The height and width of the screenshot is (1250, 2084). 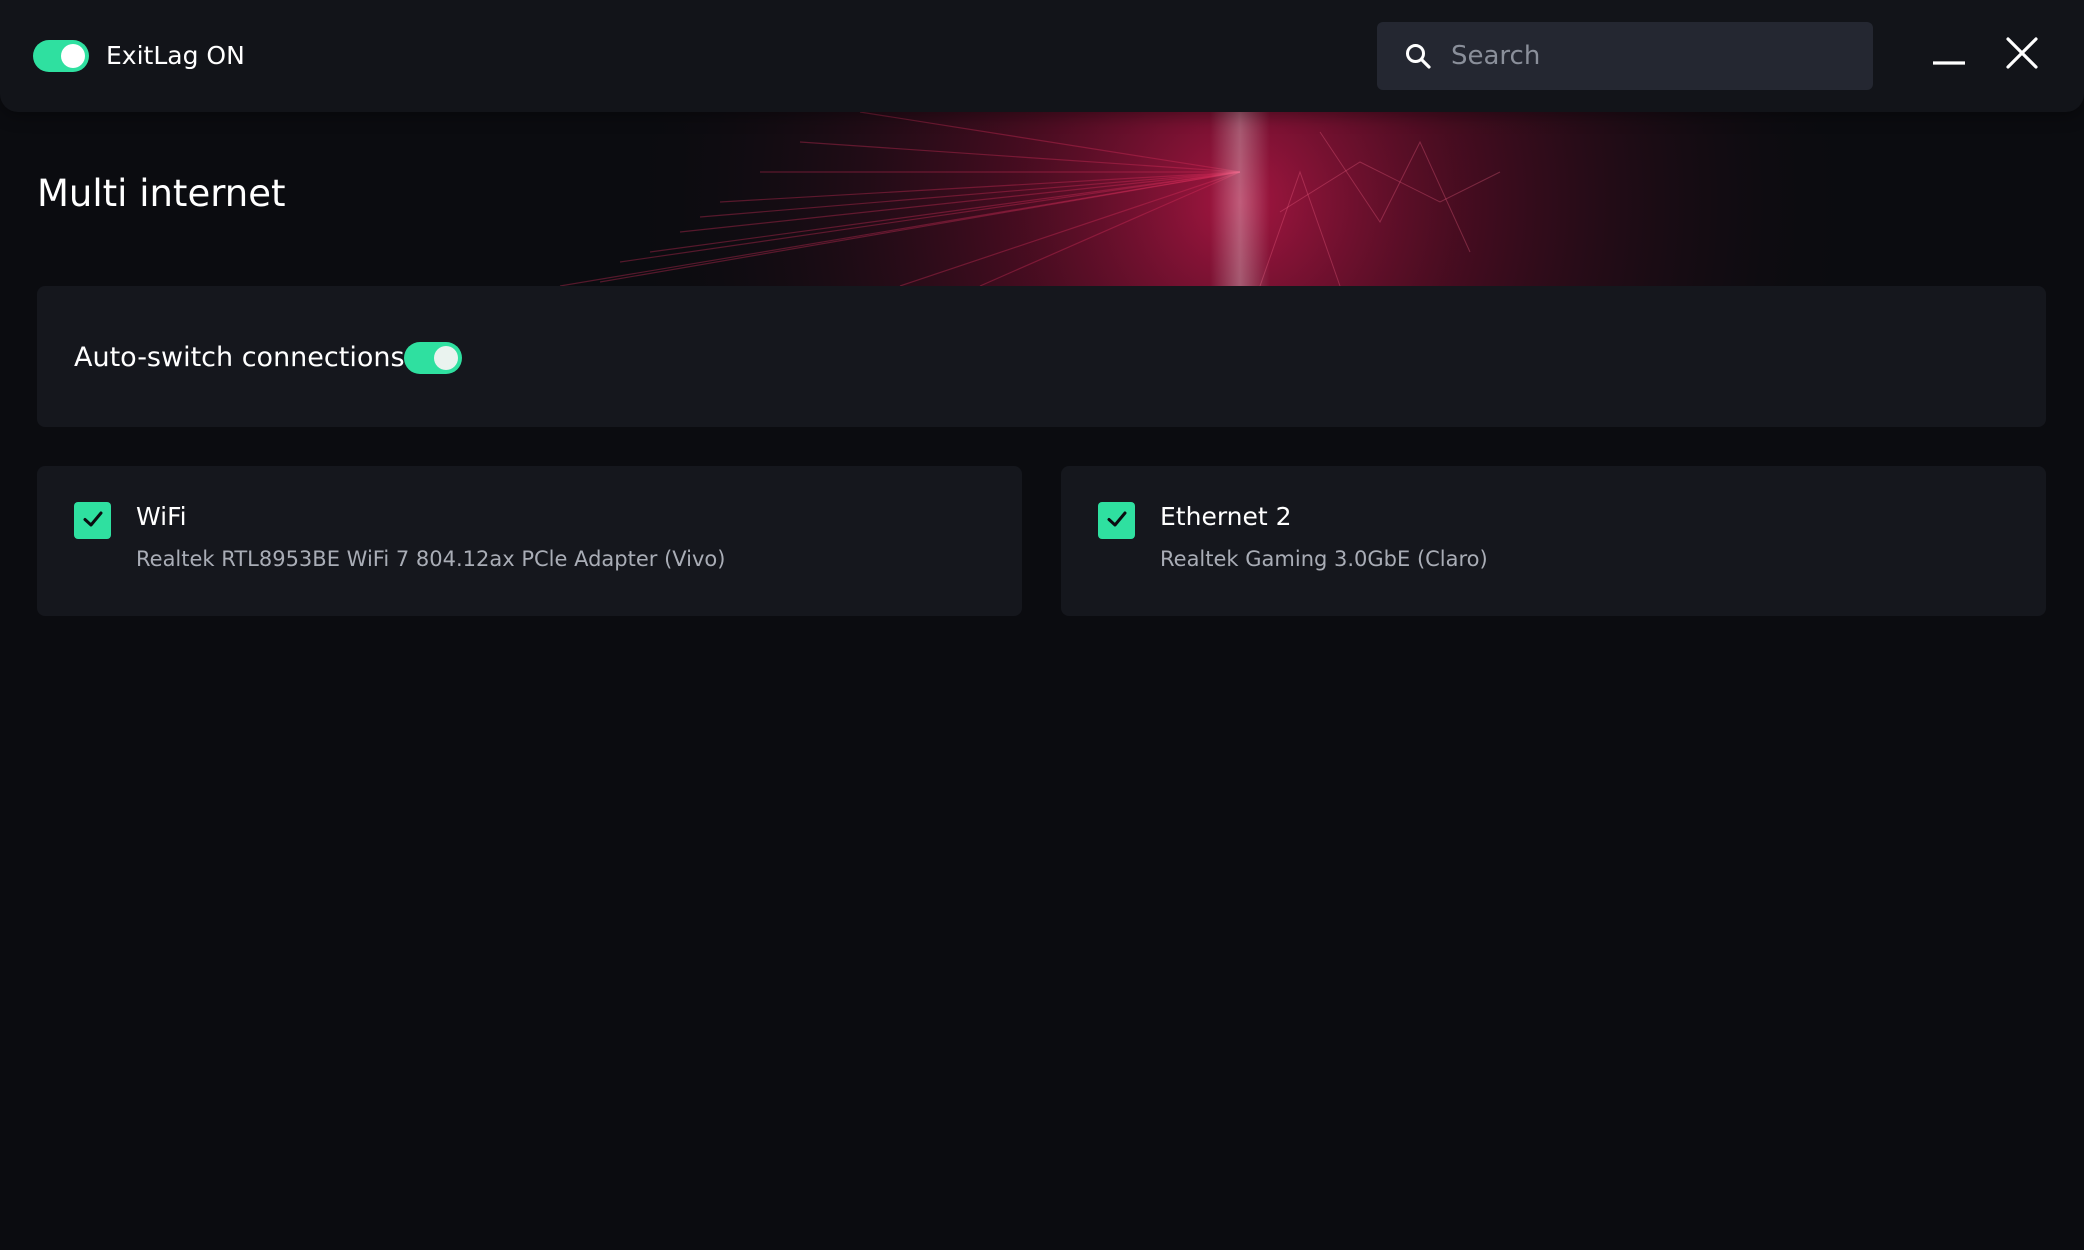 I want to click on close-icon, so click(x=2022, y=55).